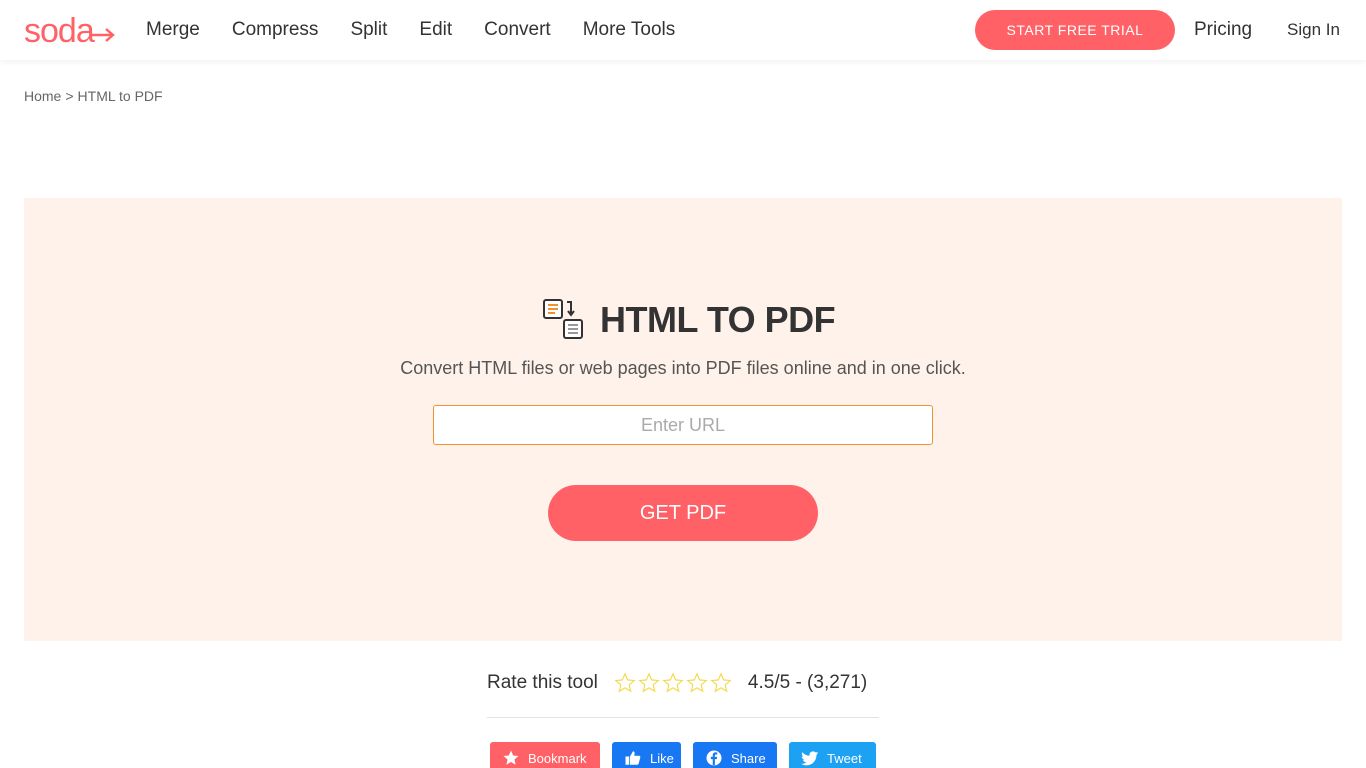 The image size is (1366, 768). What do you see at coordinates (102, 35) in the screenshot?
I see `logo-arrow-icon` at bounding box center [102, 35].